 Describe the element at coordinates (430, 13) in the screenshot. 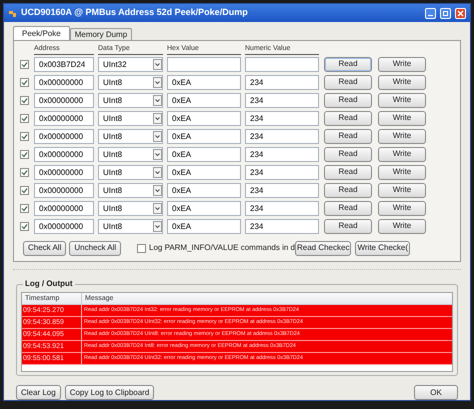

I see `minimize-button` at that location.